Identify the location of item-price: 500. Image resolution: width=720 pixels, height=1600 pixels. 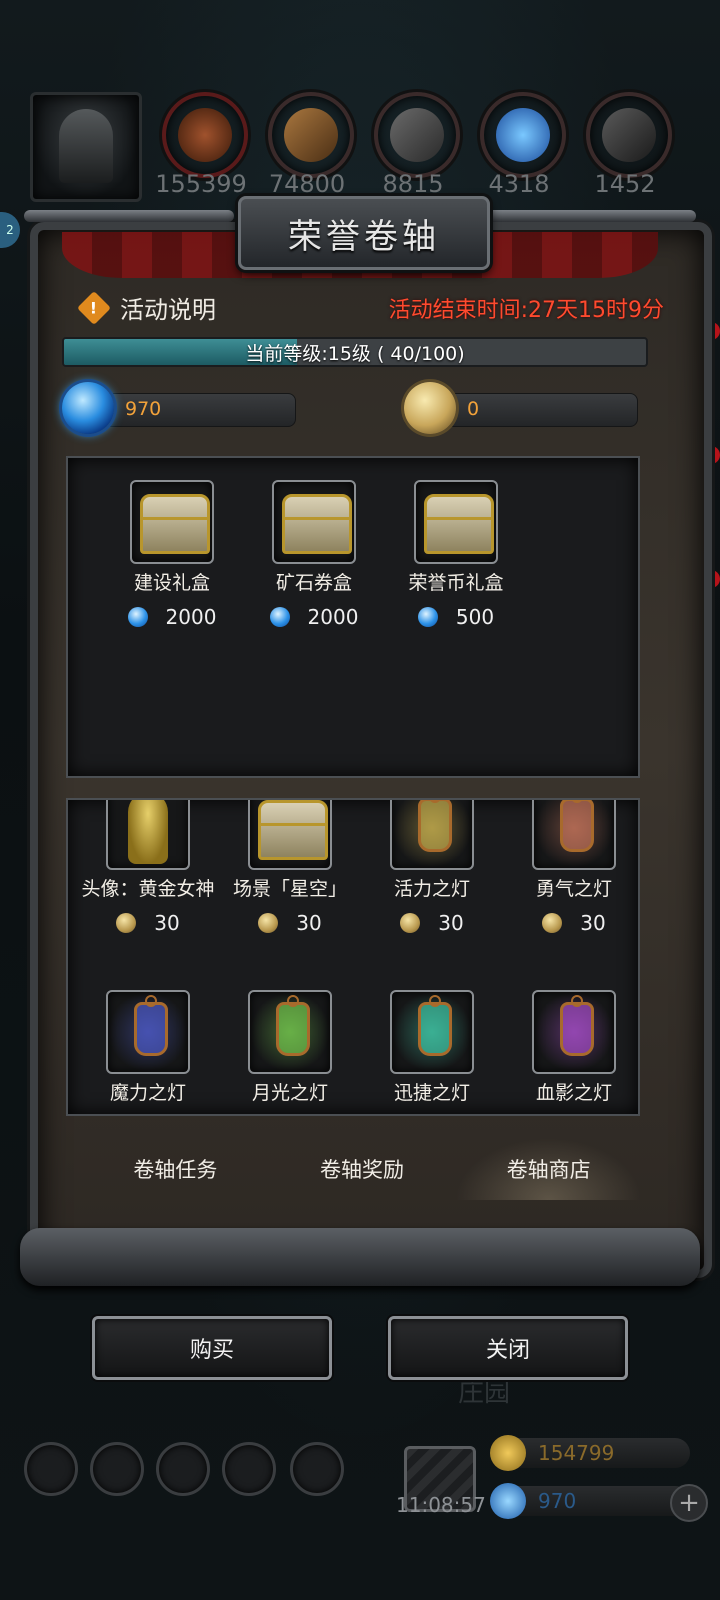
(475, 617).